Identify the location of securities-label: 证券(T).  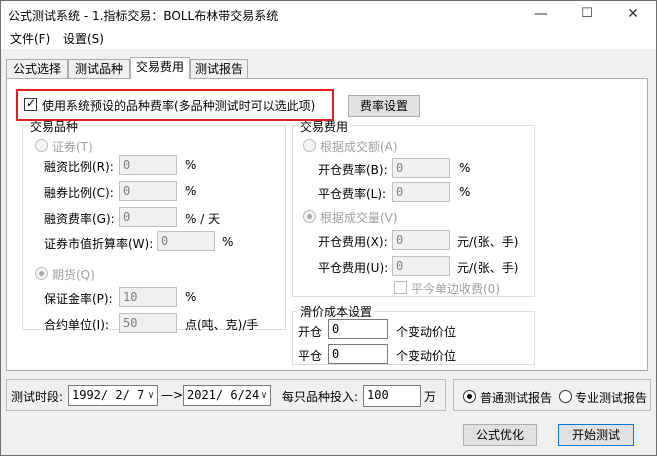
(72, 147).